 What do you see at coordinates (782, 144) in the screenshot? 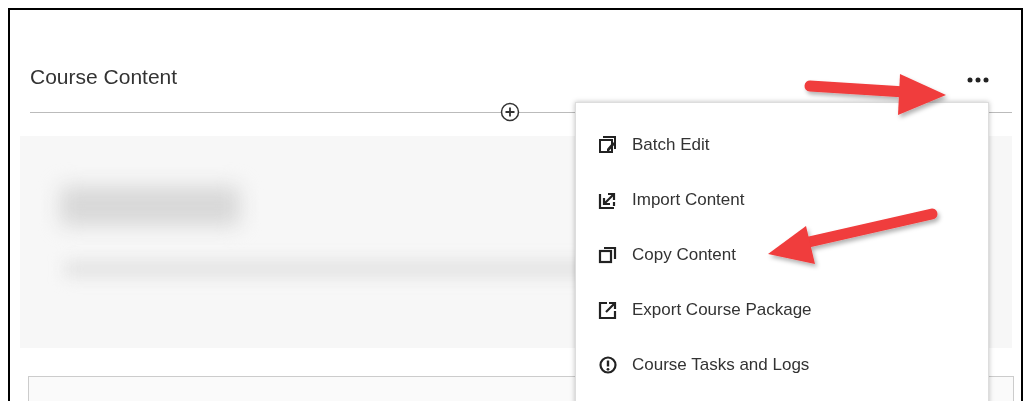
I see `menu-item: Batch Edit` at bounding box center [782, 144].